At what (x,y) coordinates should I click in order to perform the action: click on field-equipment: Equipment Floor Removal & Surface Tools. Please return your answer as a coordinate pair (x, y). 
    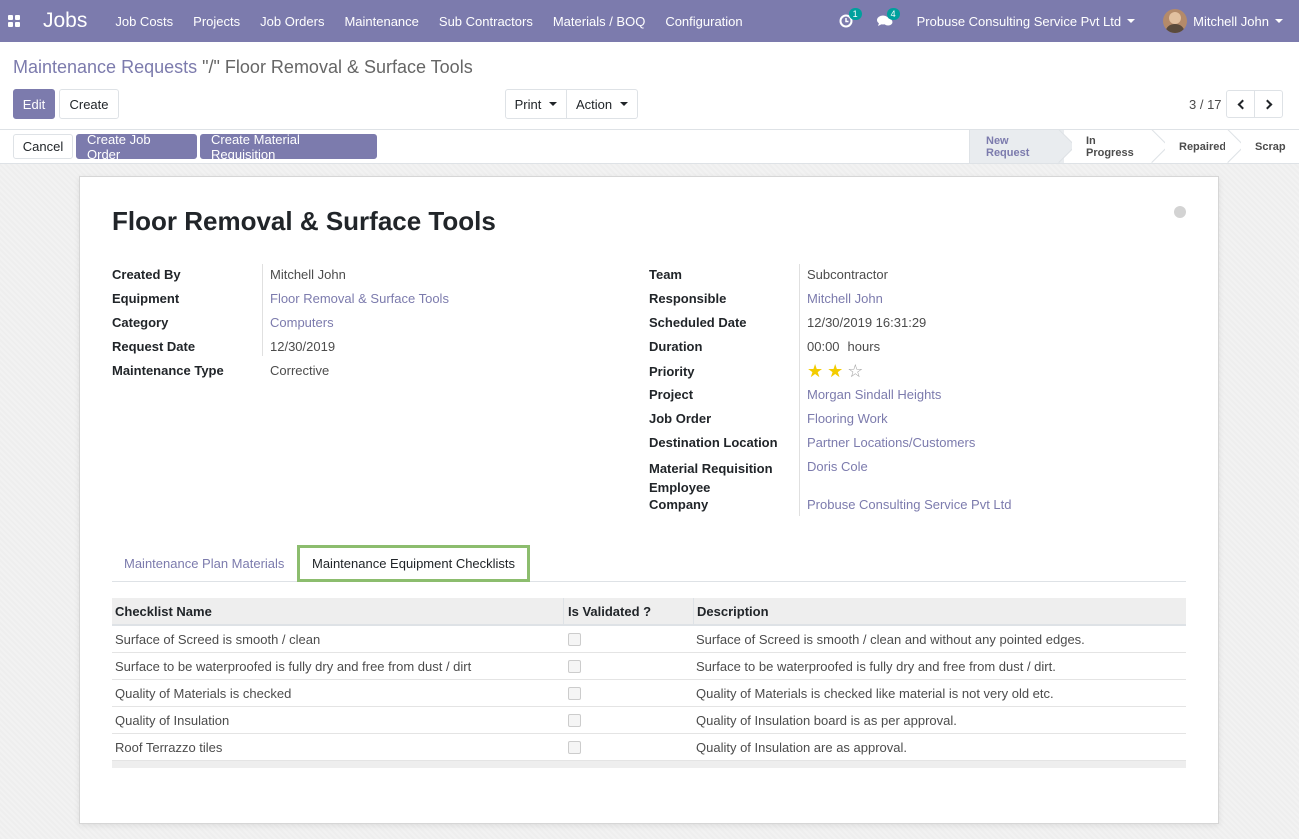
    Looking at the image, I should click on (280, 298).